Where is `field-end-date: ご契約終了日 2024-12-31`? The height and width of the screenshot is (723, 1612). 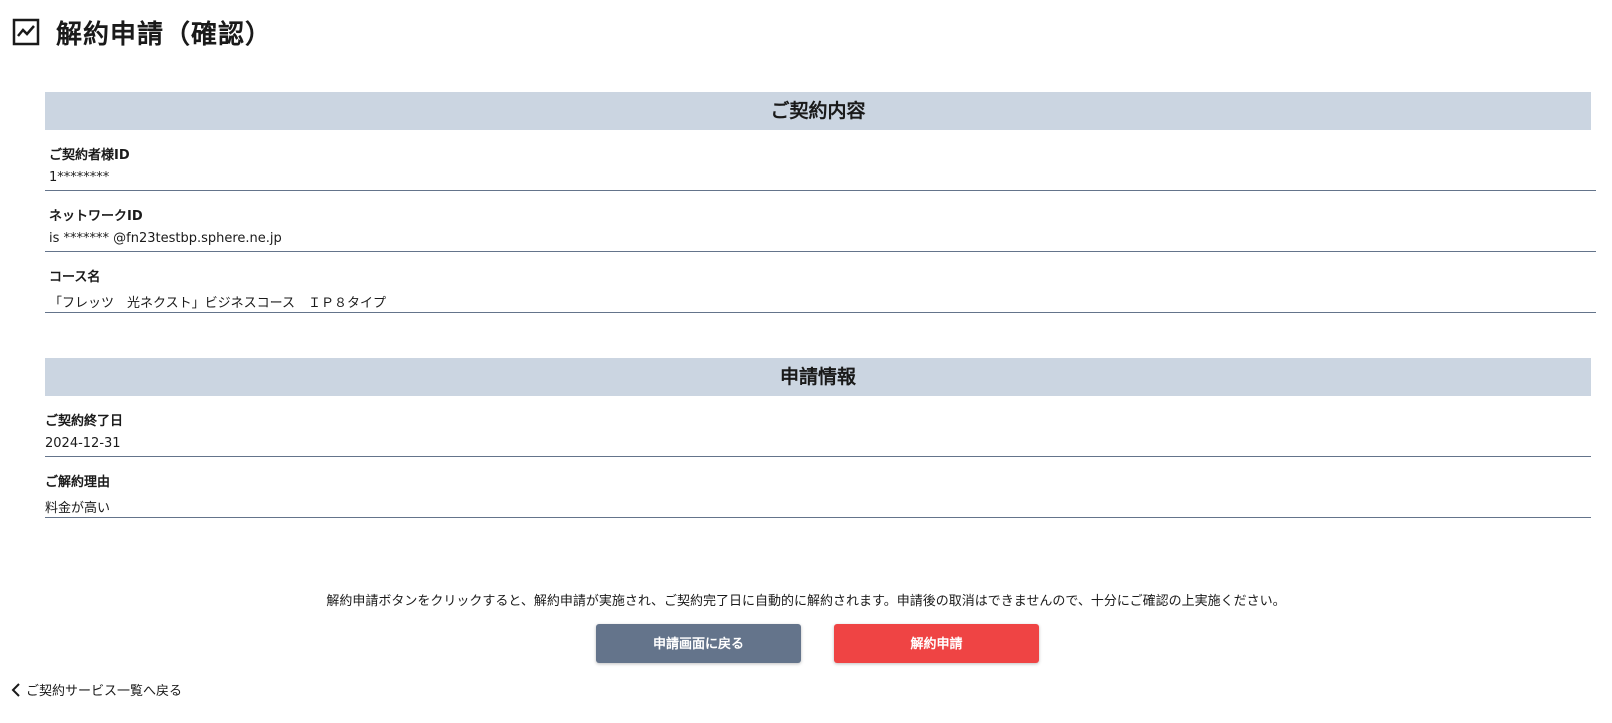
field-end-date: ご契約終了日 2024-12-31 is located at coordinates (818, 426).